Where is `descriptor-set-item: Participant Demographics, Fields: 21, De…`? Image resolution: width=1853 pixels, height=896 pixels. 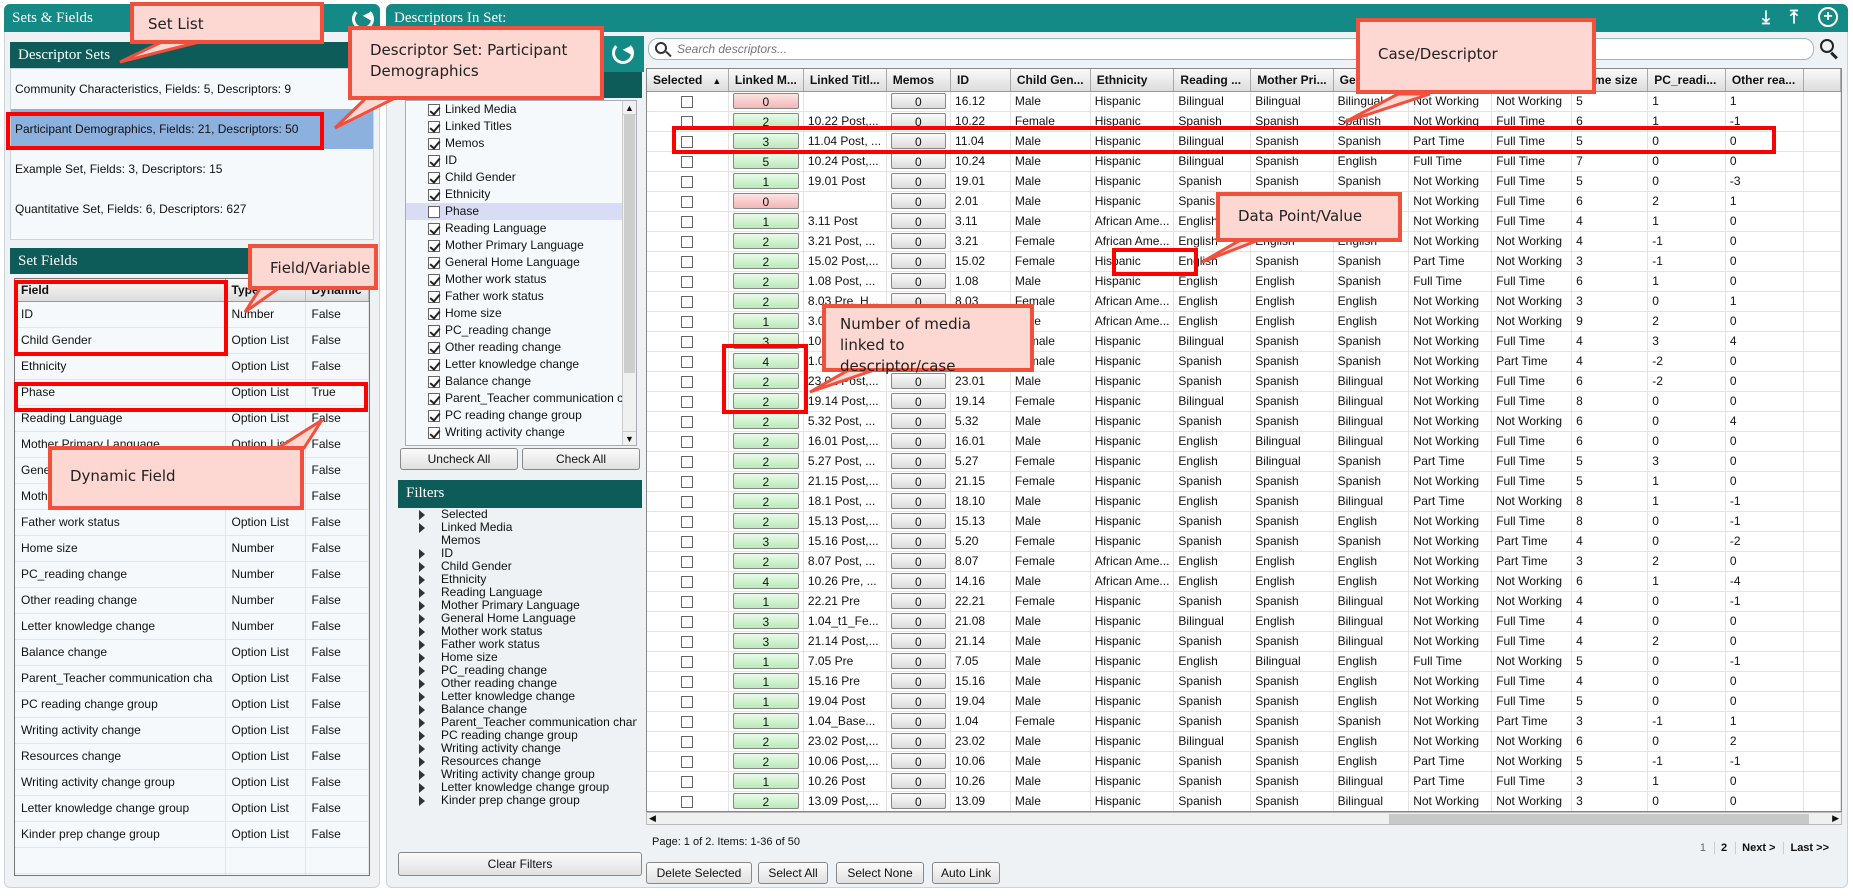 descriptor-set-item: Participant Demographics, Fields: 21, De… is located at coordinates (192, 129).